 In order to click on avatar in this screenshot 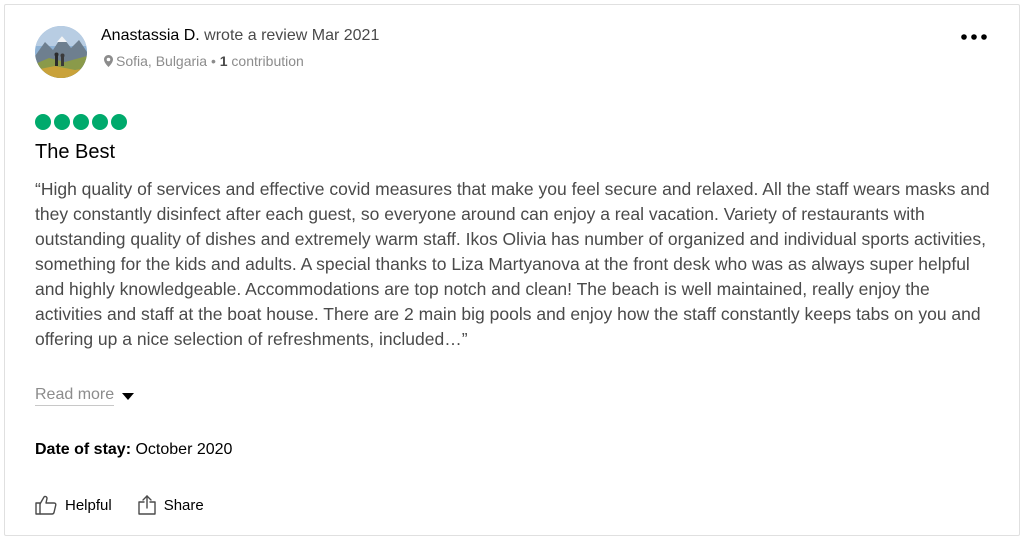, I will do `click(61, 52)`.